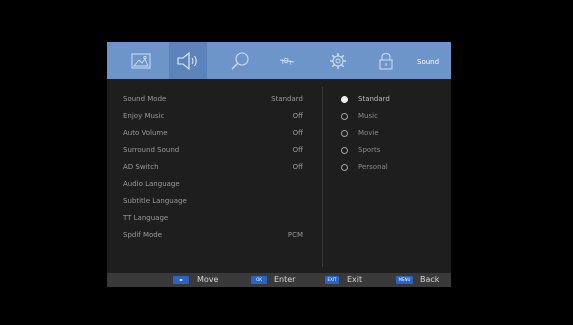 The image size is (573, 325). I want to click on option-movie: Movie, so click(360, 133).